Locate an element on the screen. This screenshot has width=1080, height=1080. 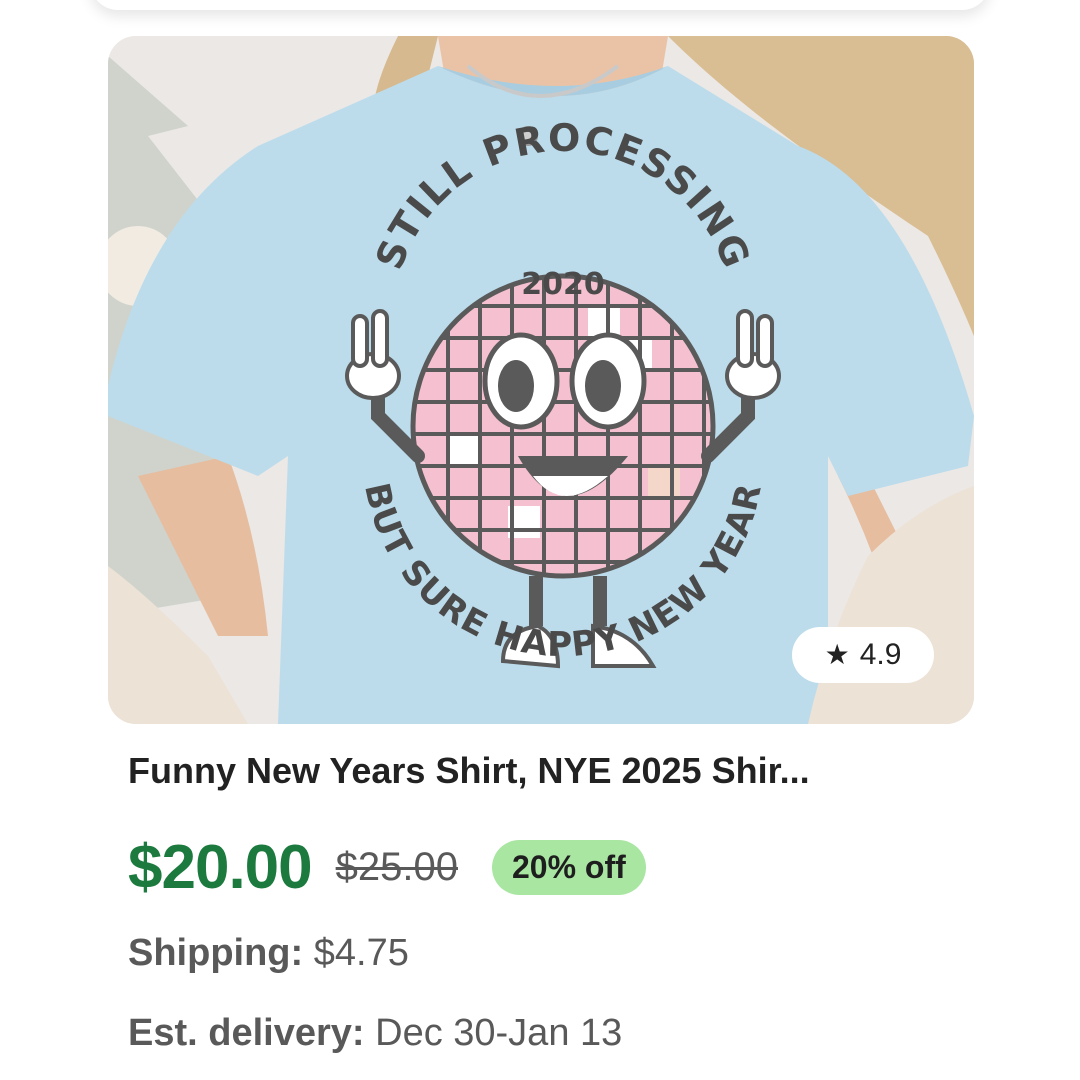
sale-price: $20.00 is located at coordinates (220, 867).